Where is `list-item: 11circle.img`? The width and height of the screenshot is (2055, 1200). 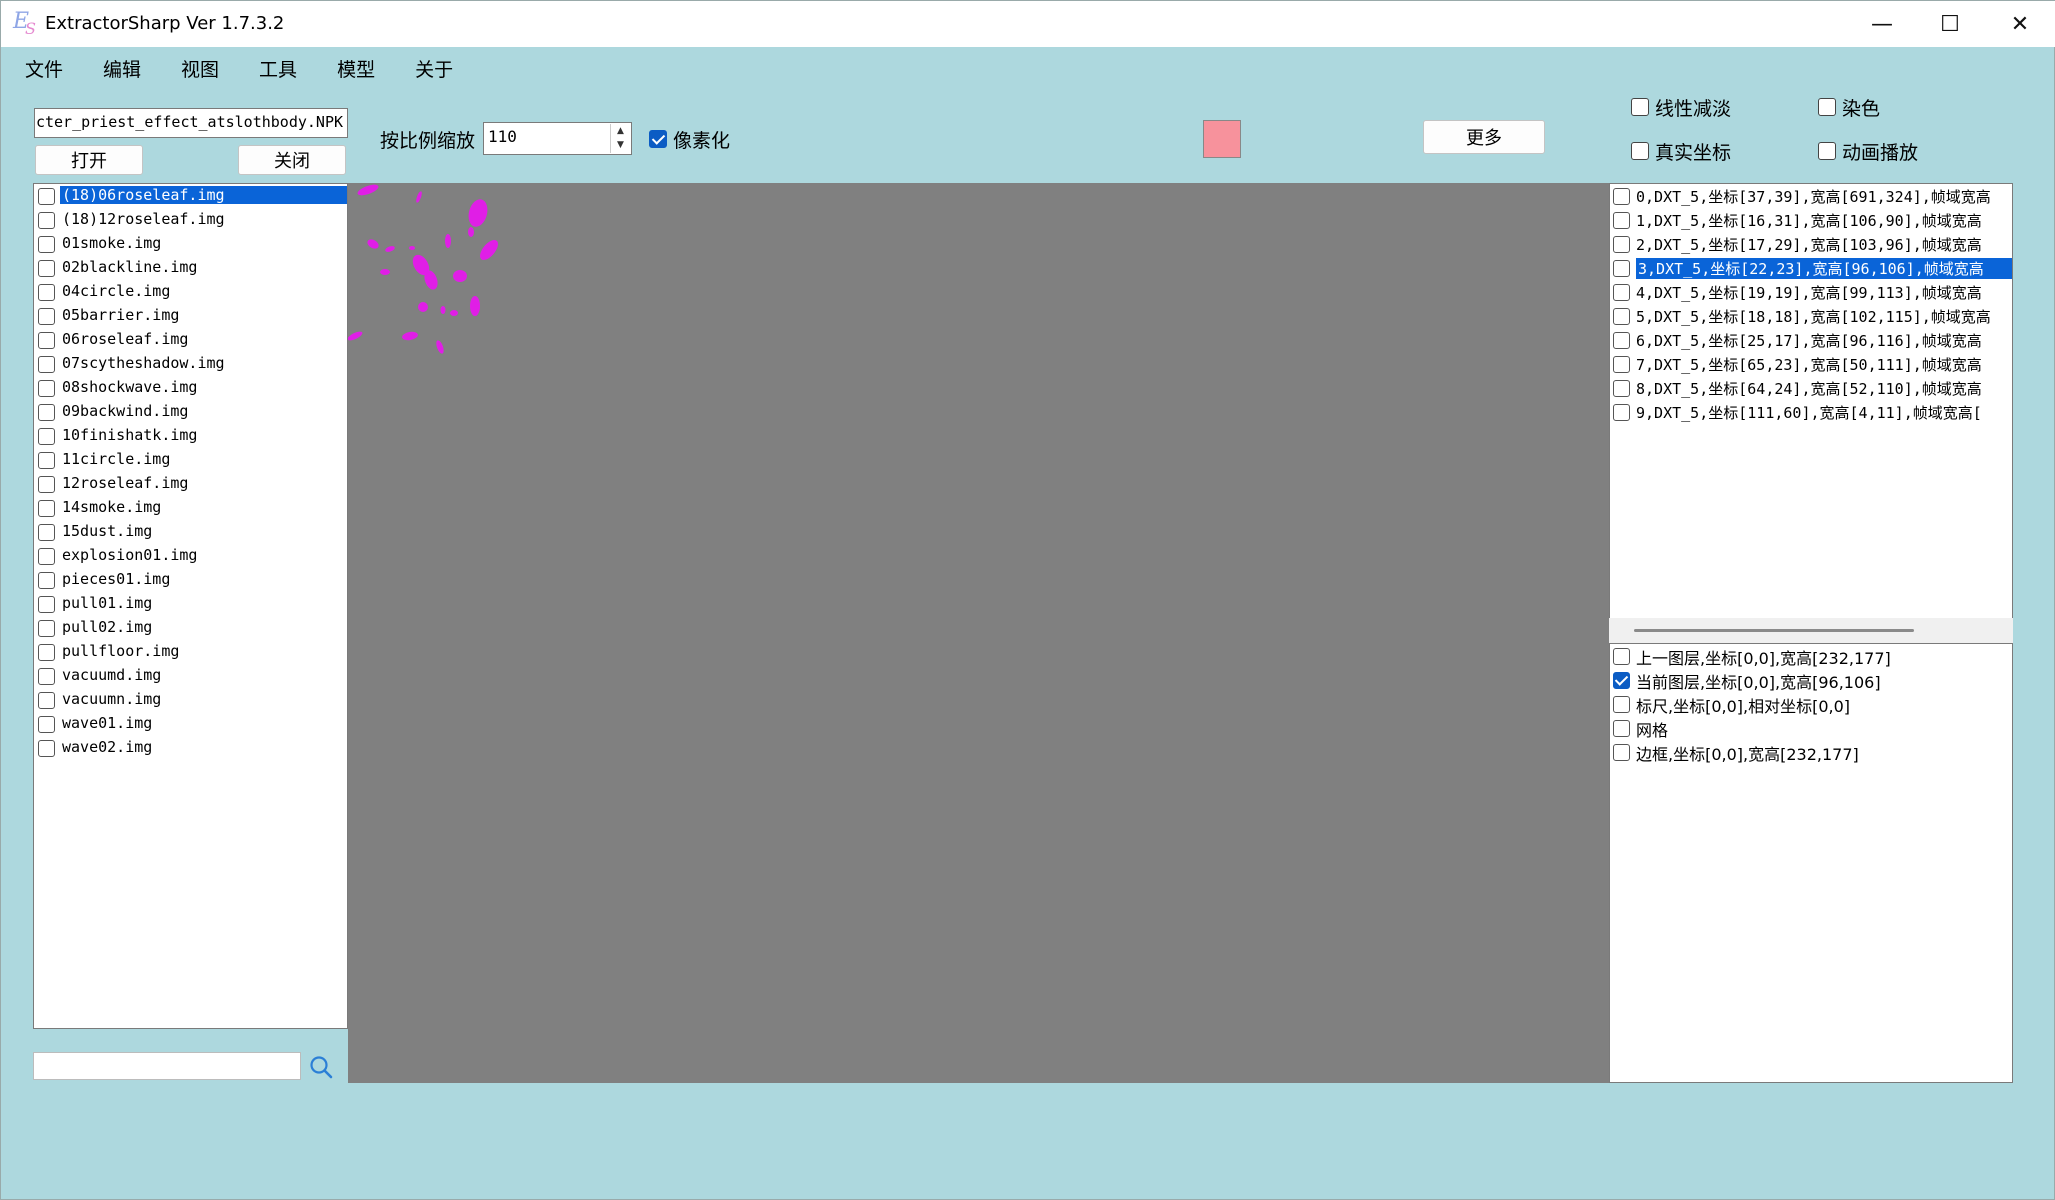 list-item: 11circle.img is located at coordinates (190, 460).